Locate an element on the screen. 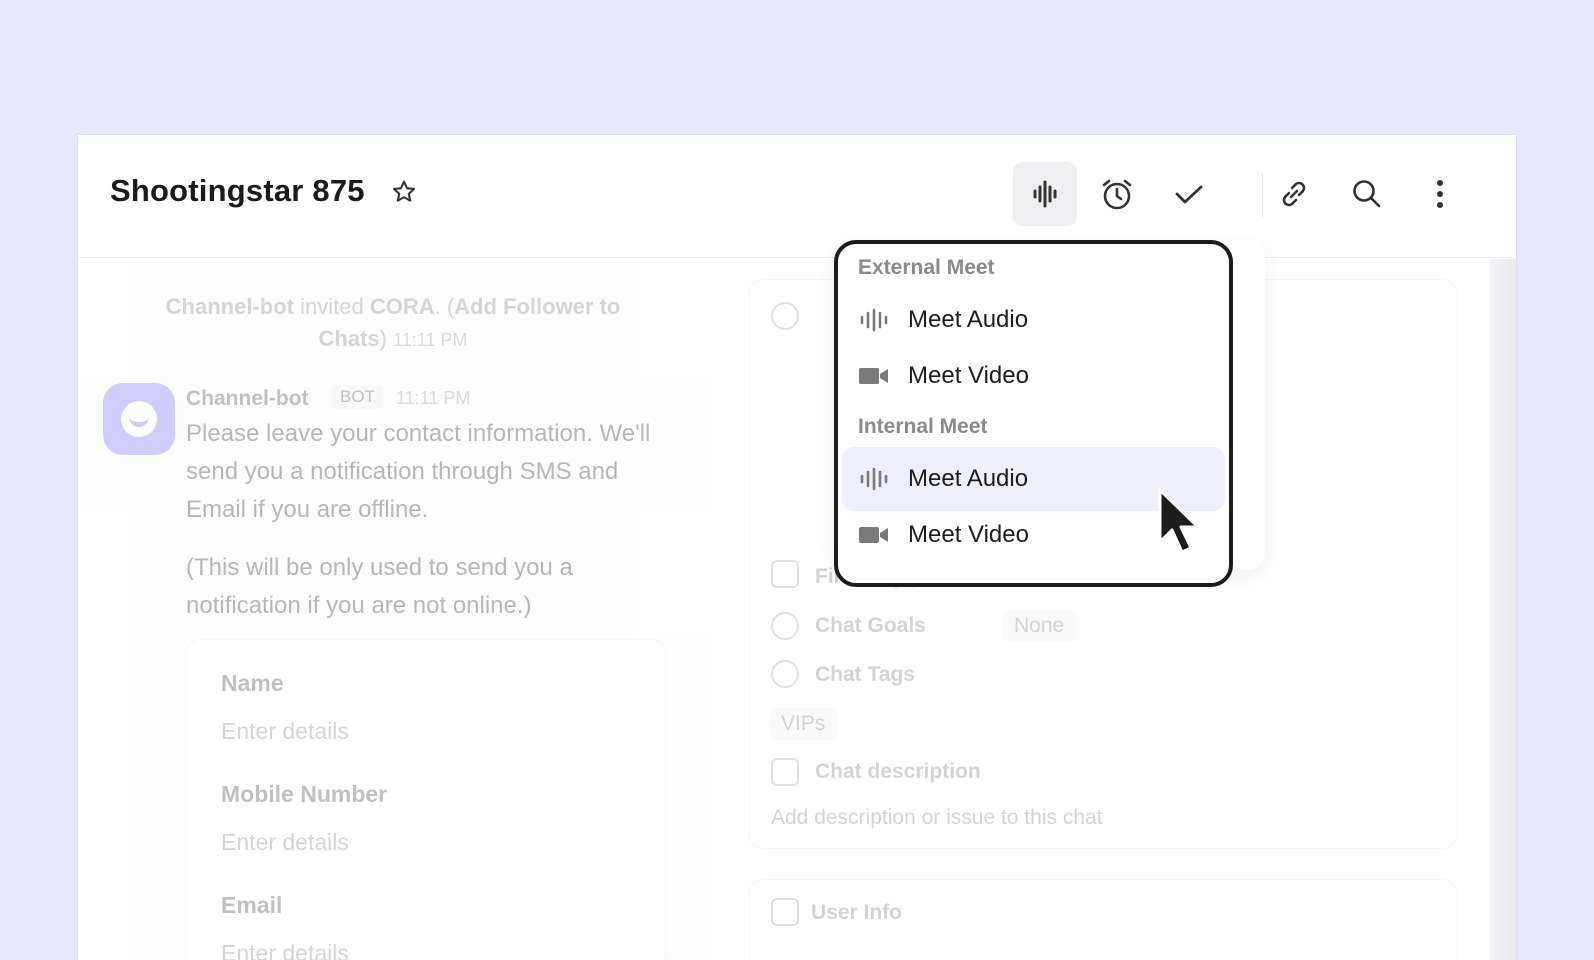  system-target: CORA is located at coordinates (402, 306).